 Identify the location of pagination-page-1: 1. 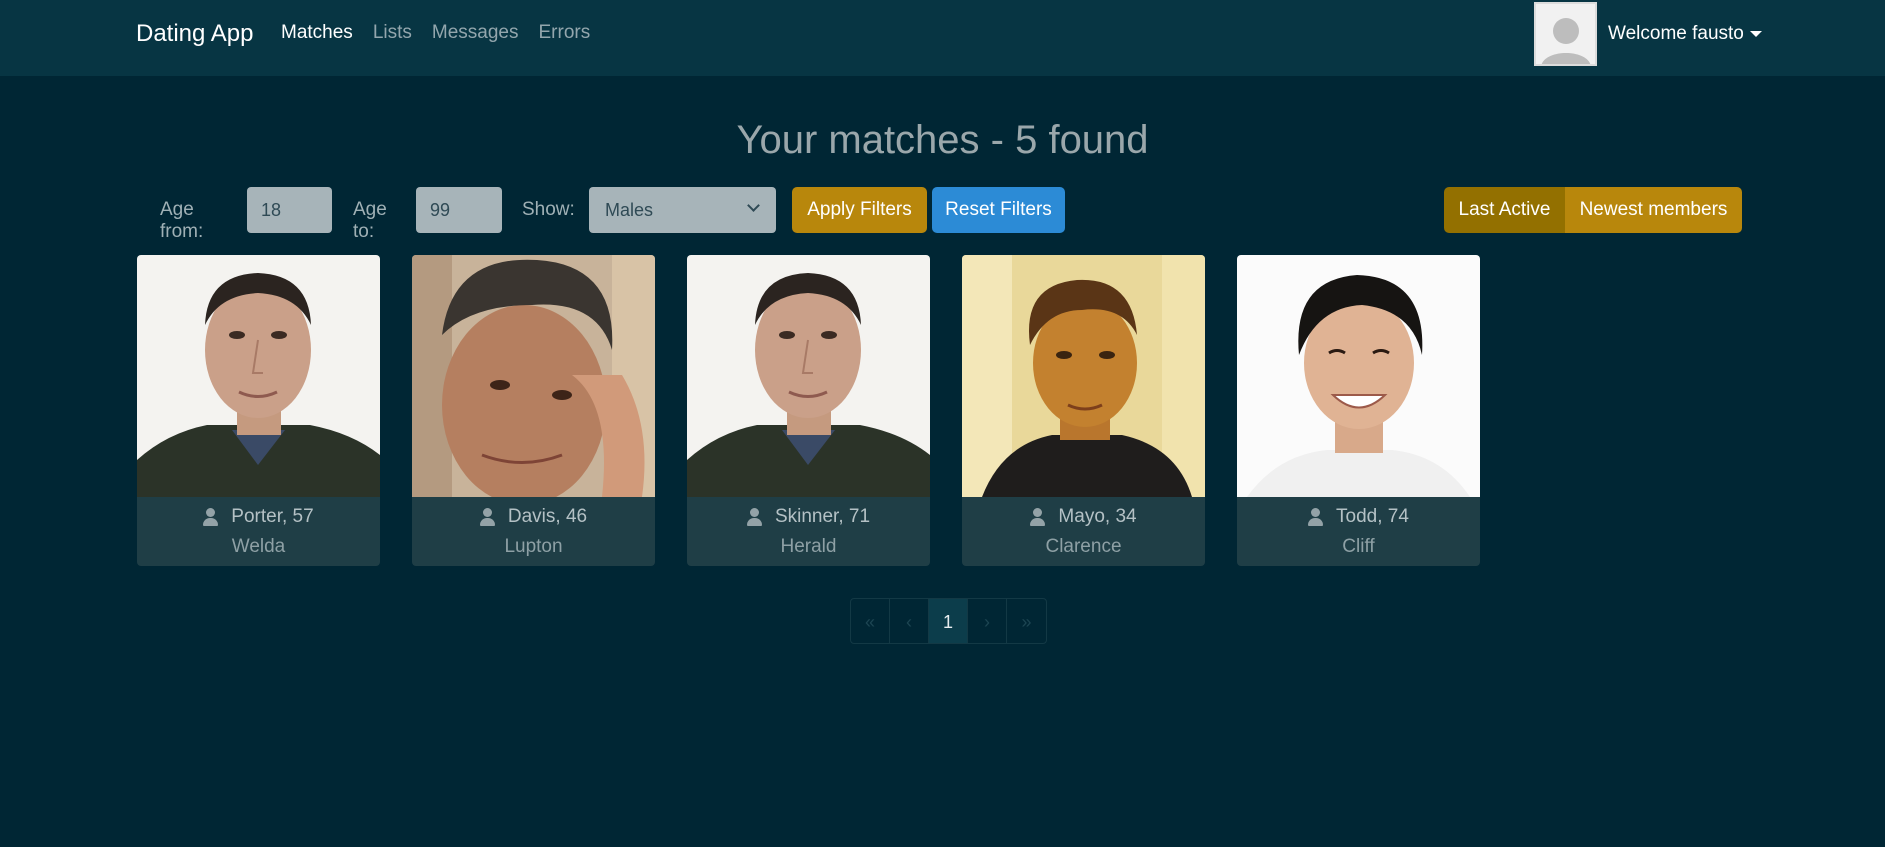
(948, 621).